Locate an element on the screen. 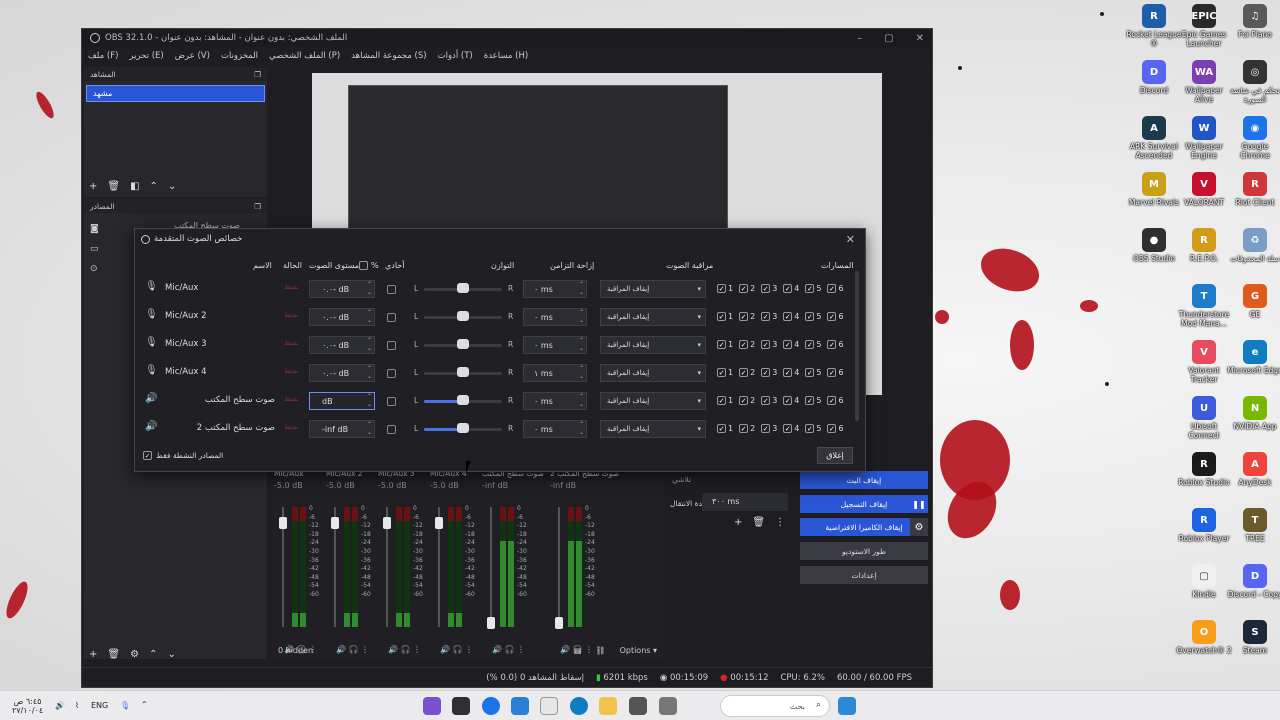  menu-help: مساعدة (H) is located at coordinates (506, 56).